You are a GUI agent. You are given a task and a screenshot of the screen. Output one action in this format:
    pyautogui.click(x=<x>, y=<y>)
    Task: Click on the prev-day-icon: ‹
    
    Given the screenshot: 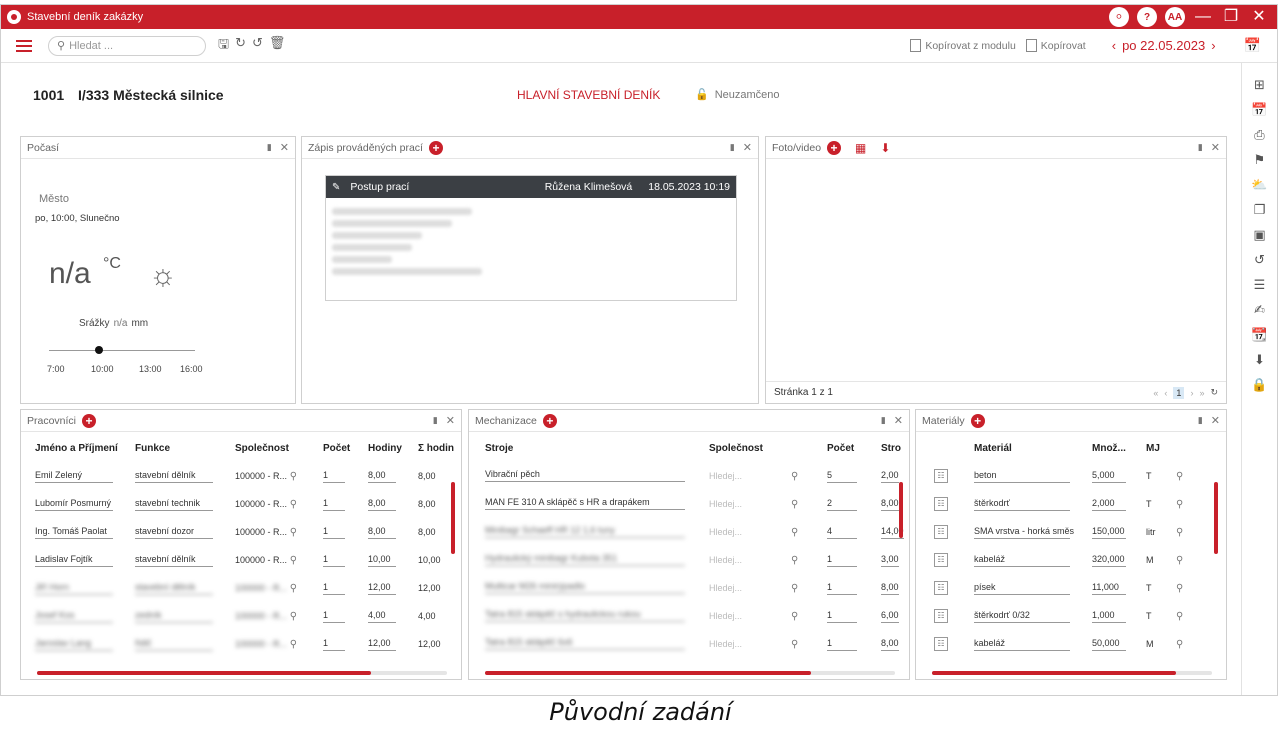 What is the action you would take?
    pyautogui.click(x=1114, y=45)
    